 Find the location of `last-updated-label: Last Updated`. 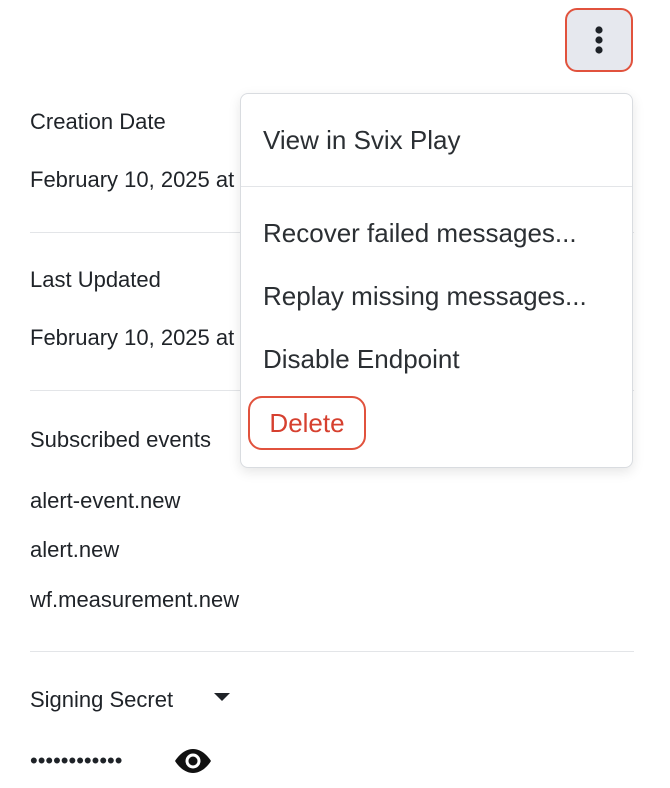

last-updated-label: Last Updated is located at coordinates (95, 279).